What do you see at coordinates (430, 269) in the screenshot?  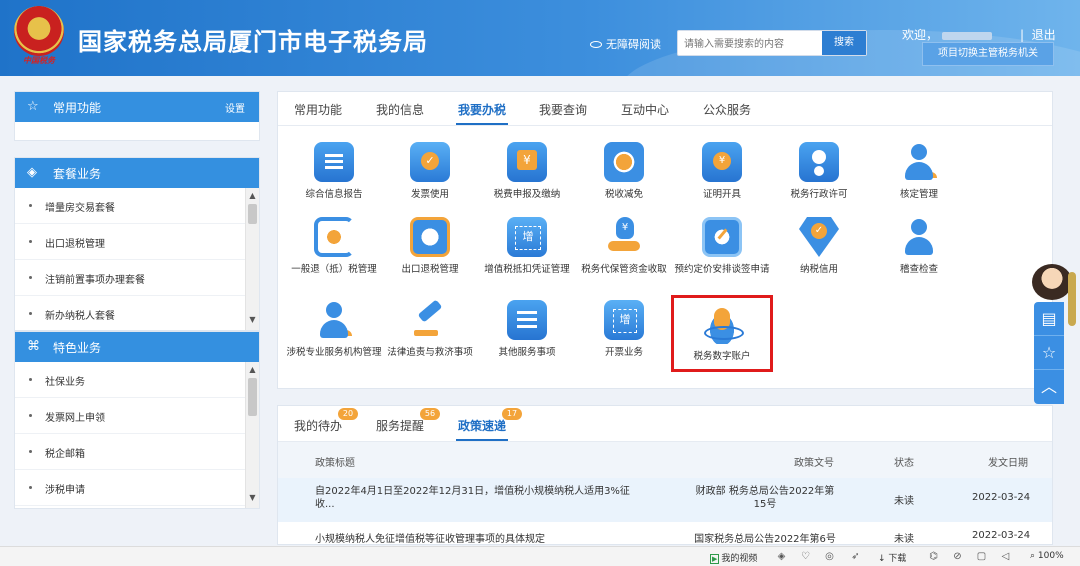 I see `service-label: 出口退税管理` at bounding box center [430, 269].